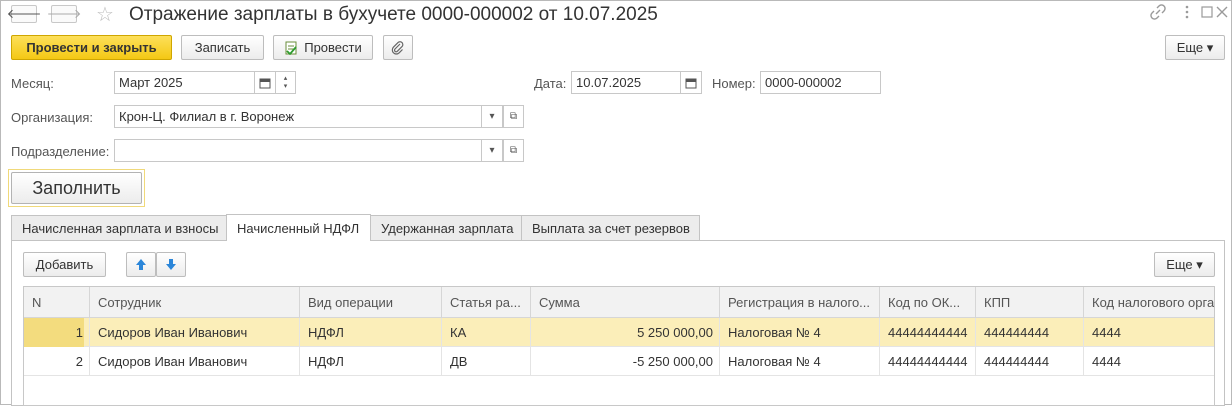 The width and height of the screenshot is (1232, 406). Describe the element at coordinates (486, 361) in the screenshot. I see `cell-article: ДВ` at that location.